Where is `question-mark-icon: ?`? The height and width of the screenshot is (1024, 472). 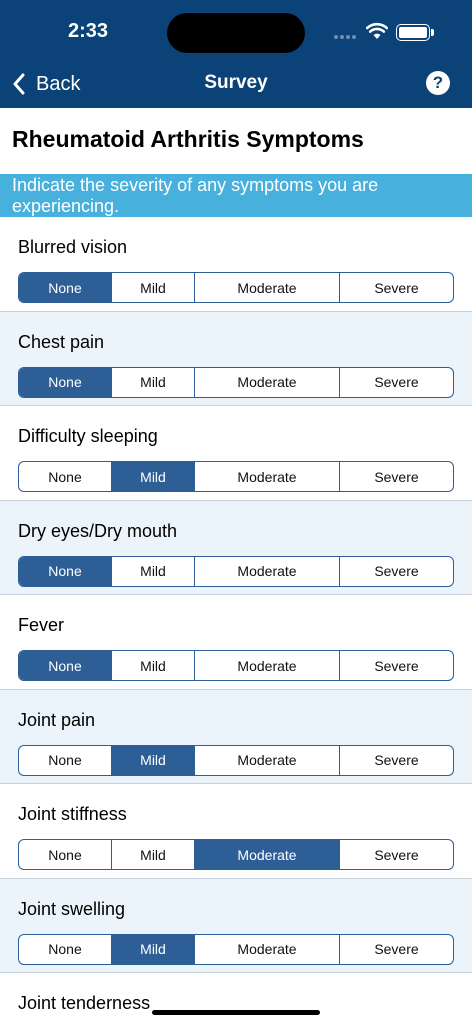 question-mark-icon: ? is located at coordinates (438, 82).